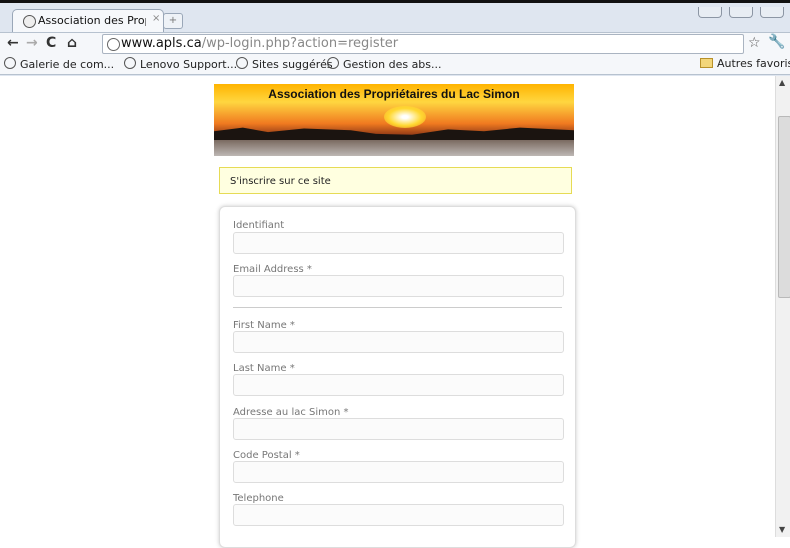 The image size is (790, 548). I want to click on address-bar: www.apls.ca/wp-login.php?action=register, so click(423, 44).